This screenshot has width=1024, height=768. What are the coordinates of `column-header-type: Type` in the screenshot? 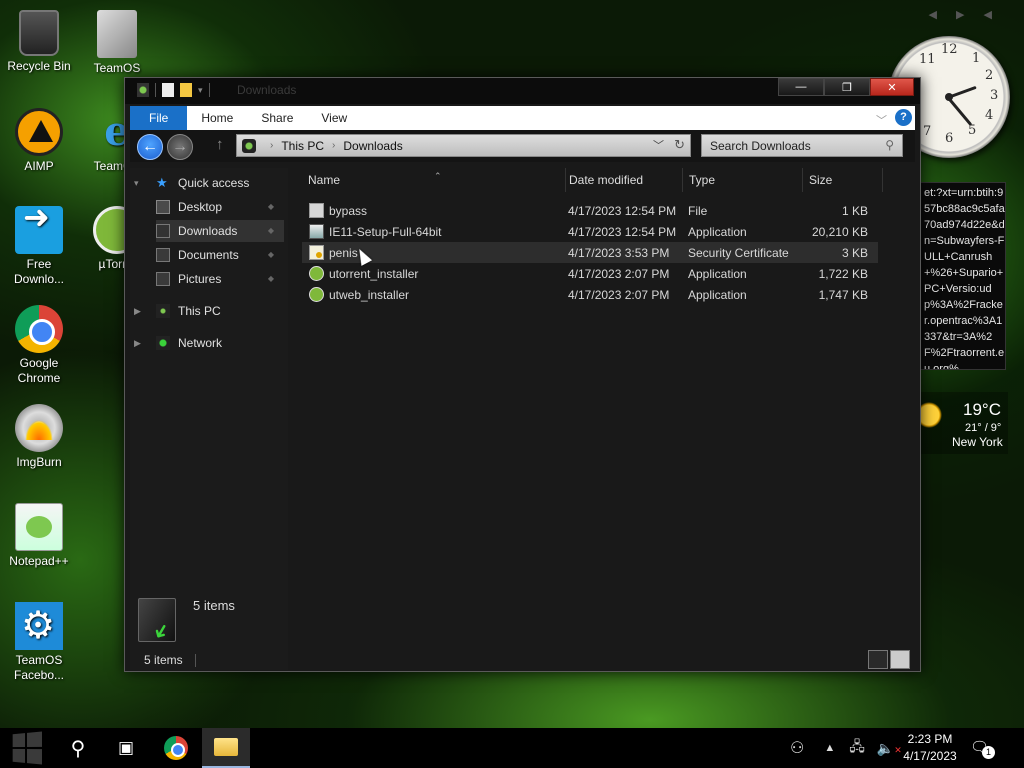 It's located at (743, 180).